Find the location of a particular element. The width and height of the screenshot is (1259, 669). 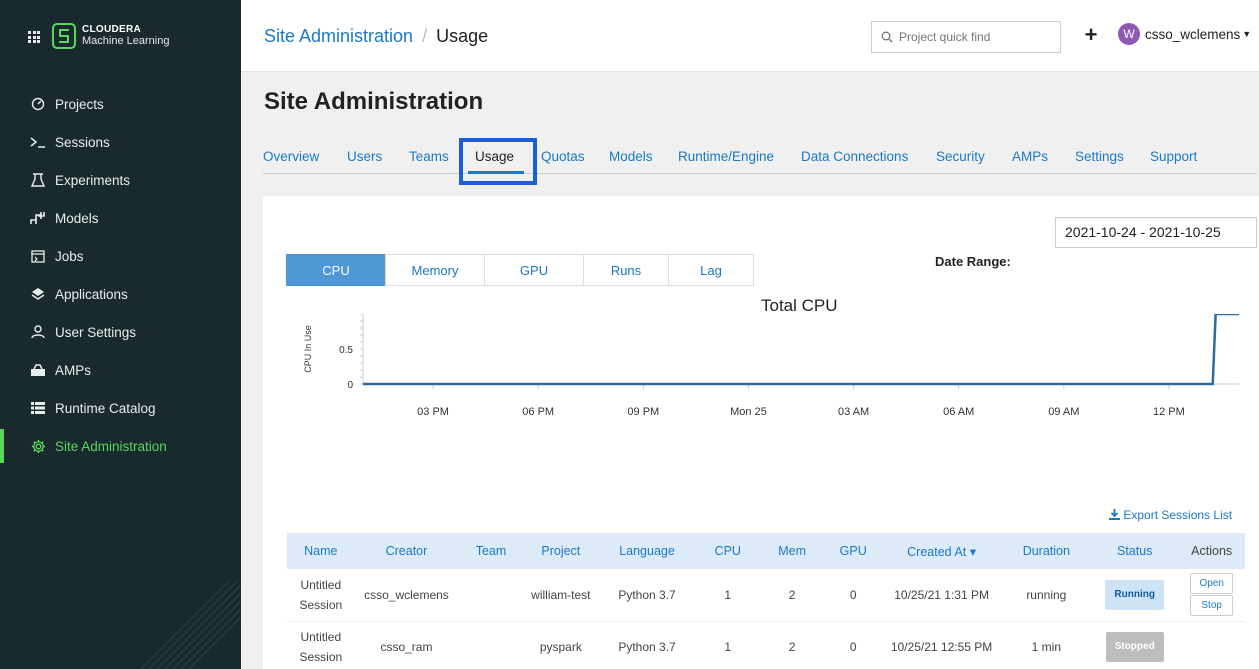

x-tick-label: 06 PM is located at coordinates (538, 412).